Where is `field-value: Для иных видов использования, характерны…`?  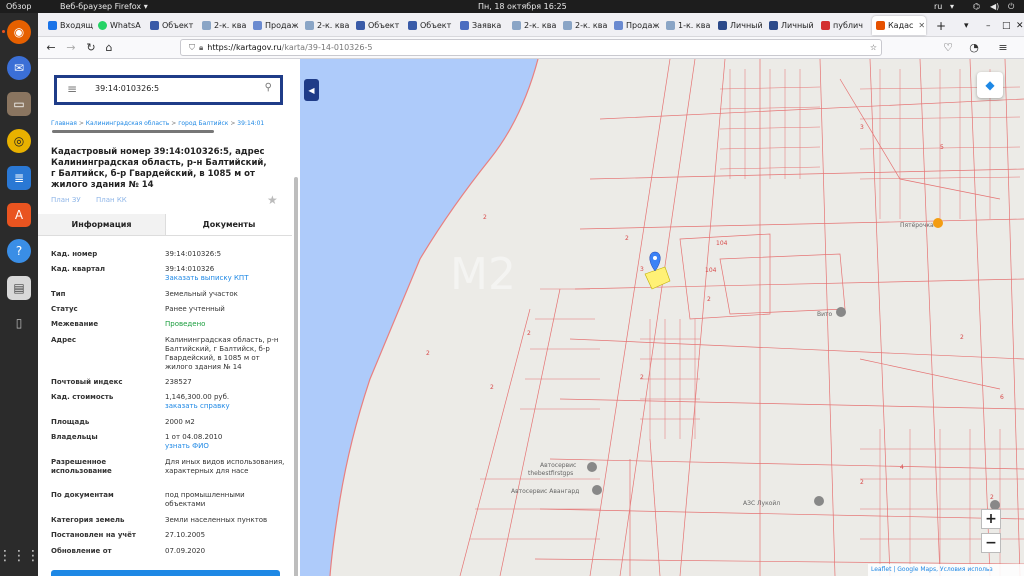
field-value: Для иных видов использования, характерны… is located at coordinates (225, 466).